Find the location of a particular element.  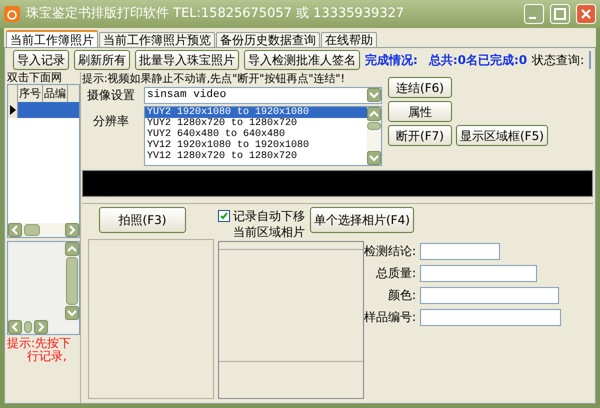

field-label: 颜色: is located at coordinates (401, 295).